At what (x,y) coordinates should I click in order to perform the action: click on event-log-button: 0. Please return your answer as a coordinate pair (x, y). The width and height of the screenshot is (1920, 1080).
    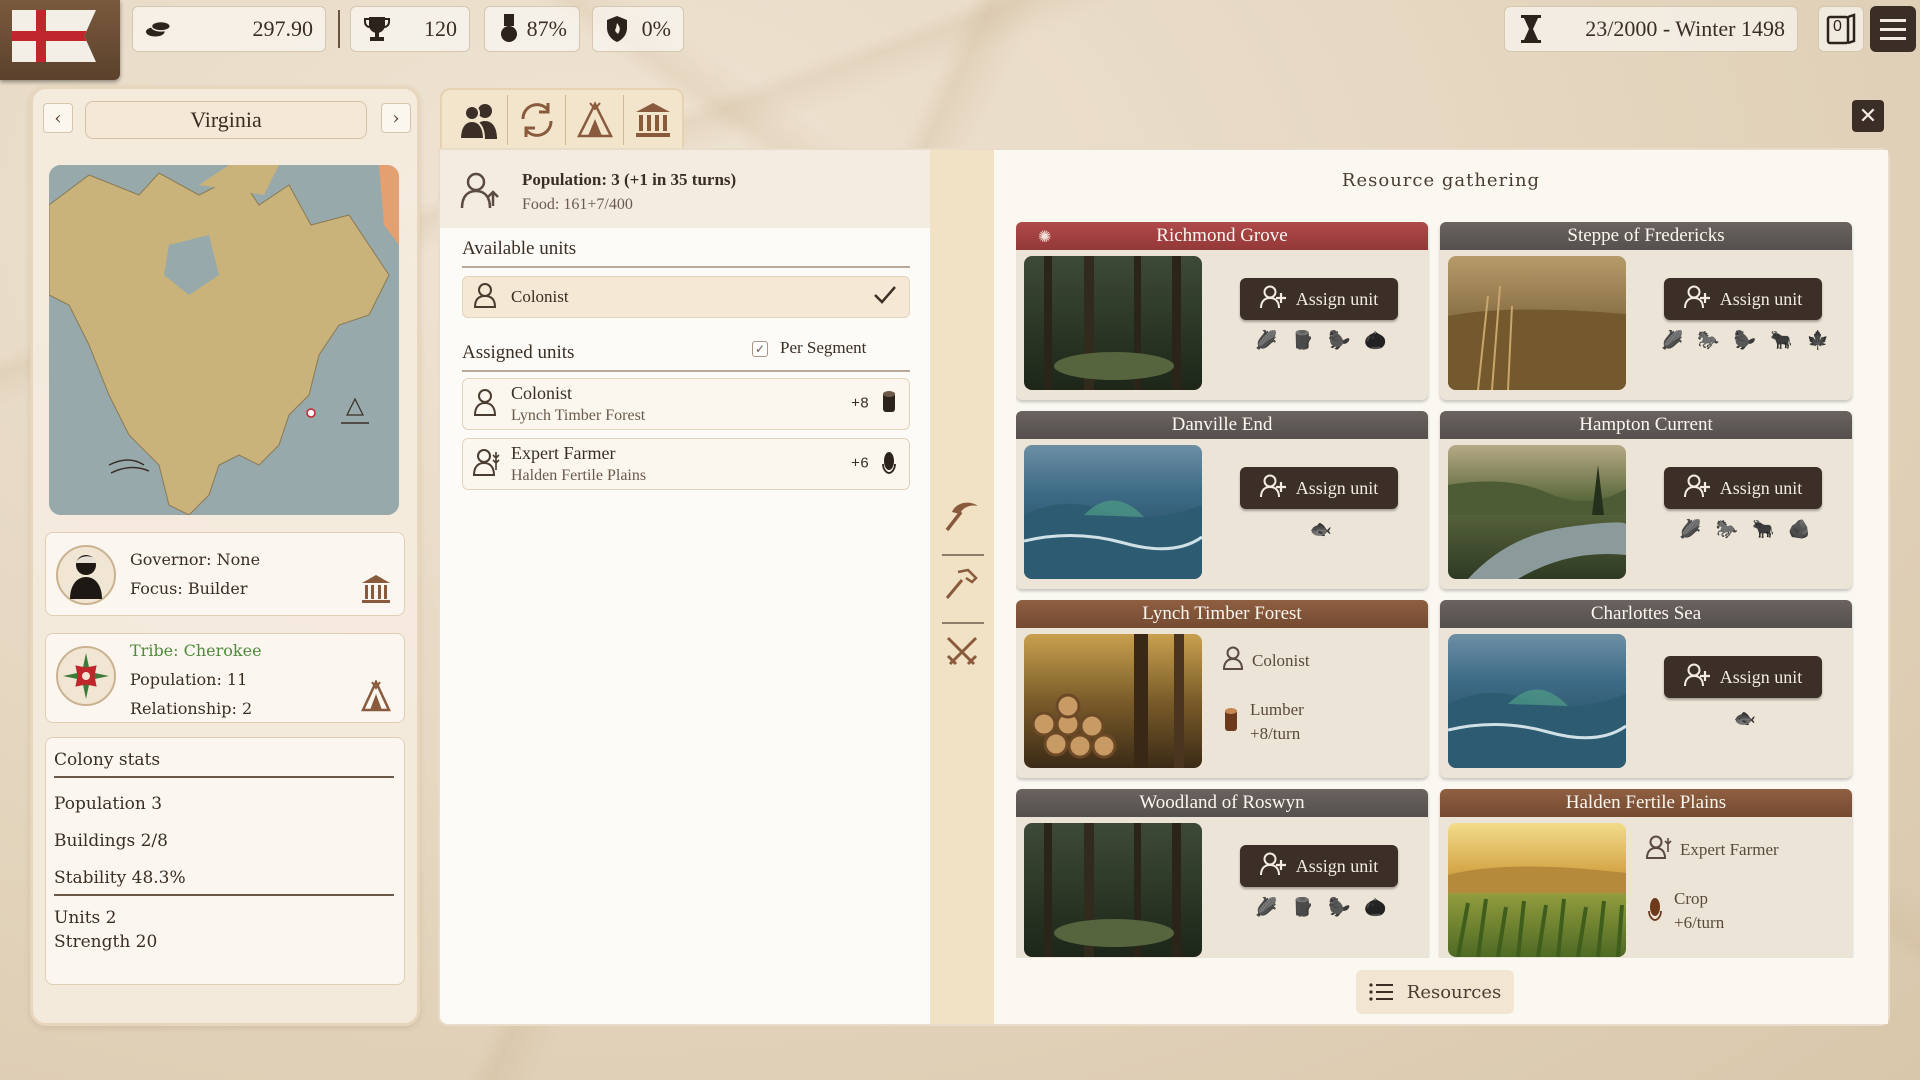
    Looking at the image, I should click on (1841, 29).